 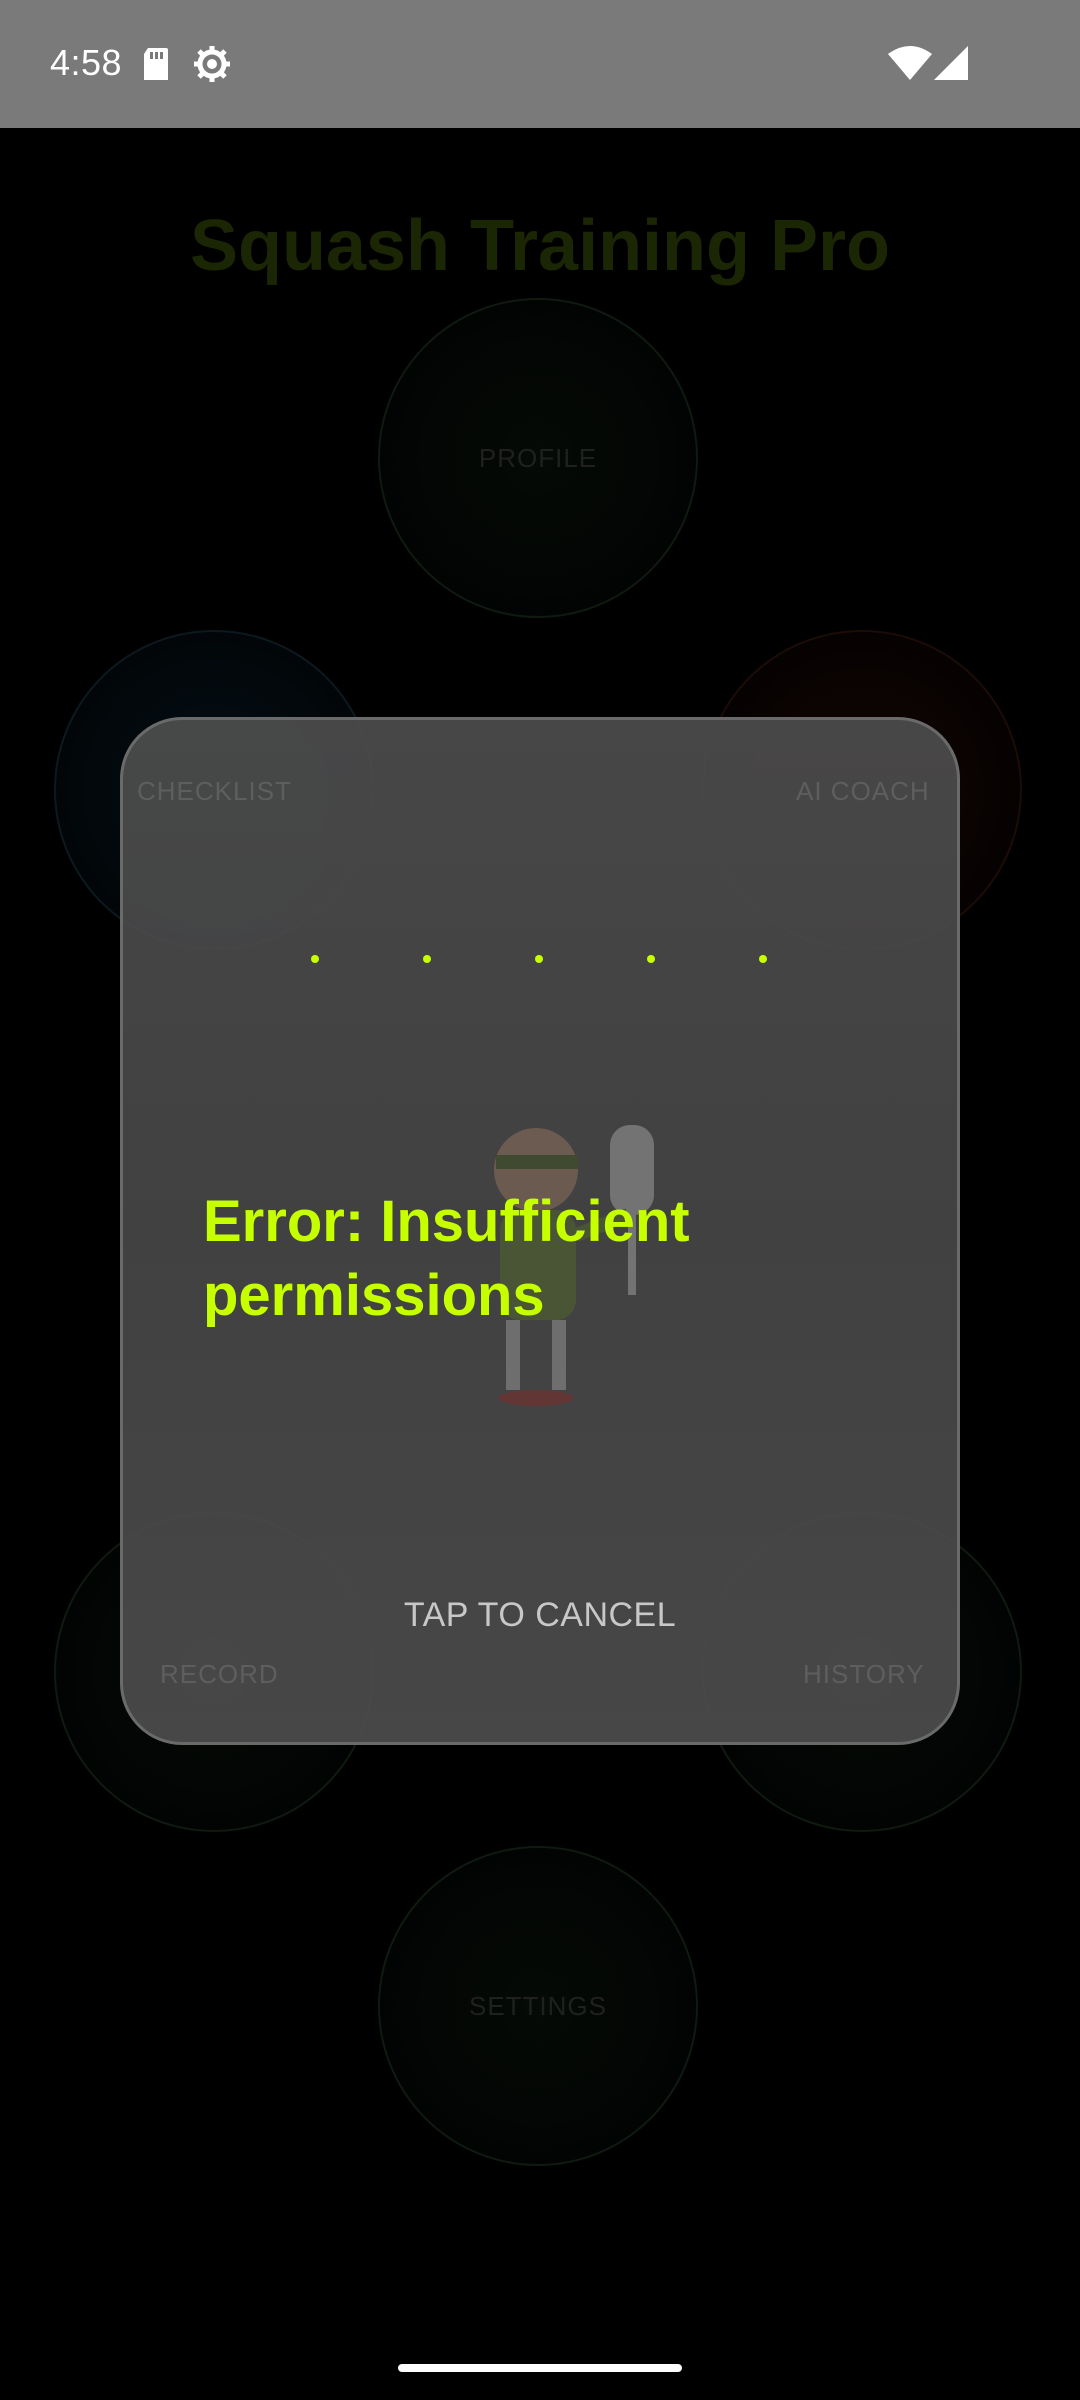 What do you see at coordinates (910, 63) in the screenshot?
I see `wifi-icon` at bounding box center [910, 63].